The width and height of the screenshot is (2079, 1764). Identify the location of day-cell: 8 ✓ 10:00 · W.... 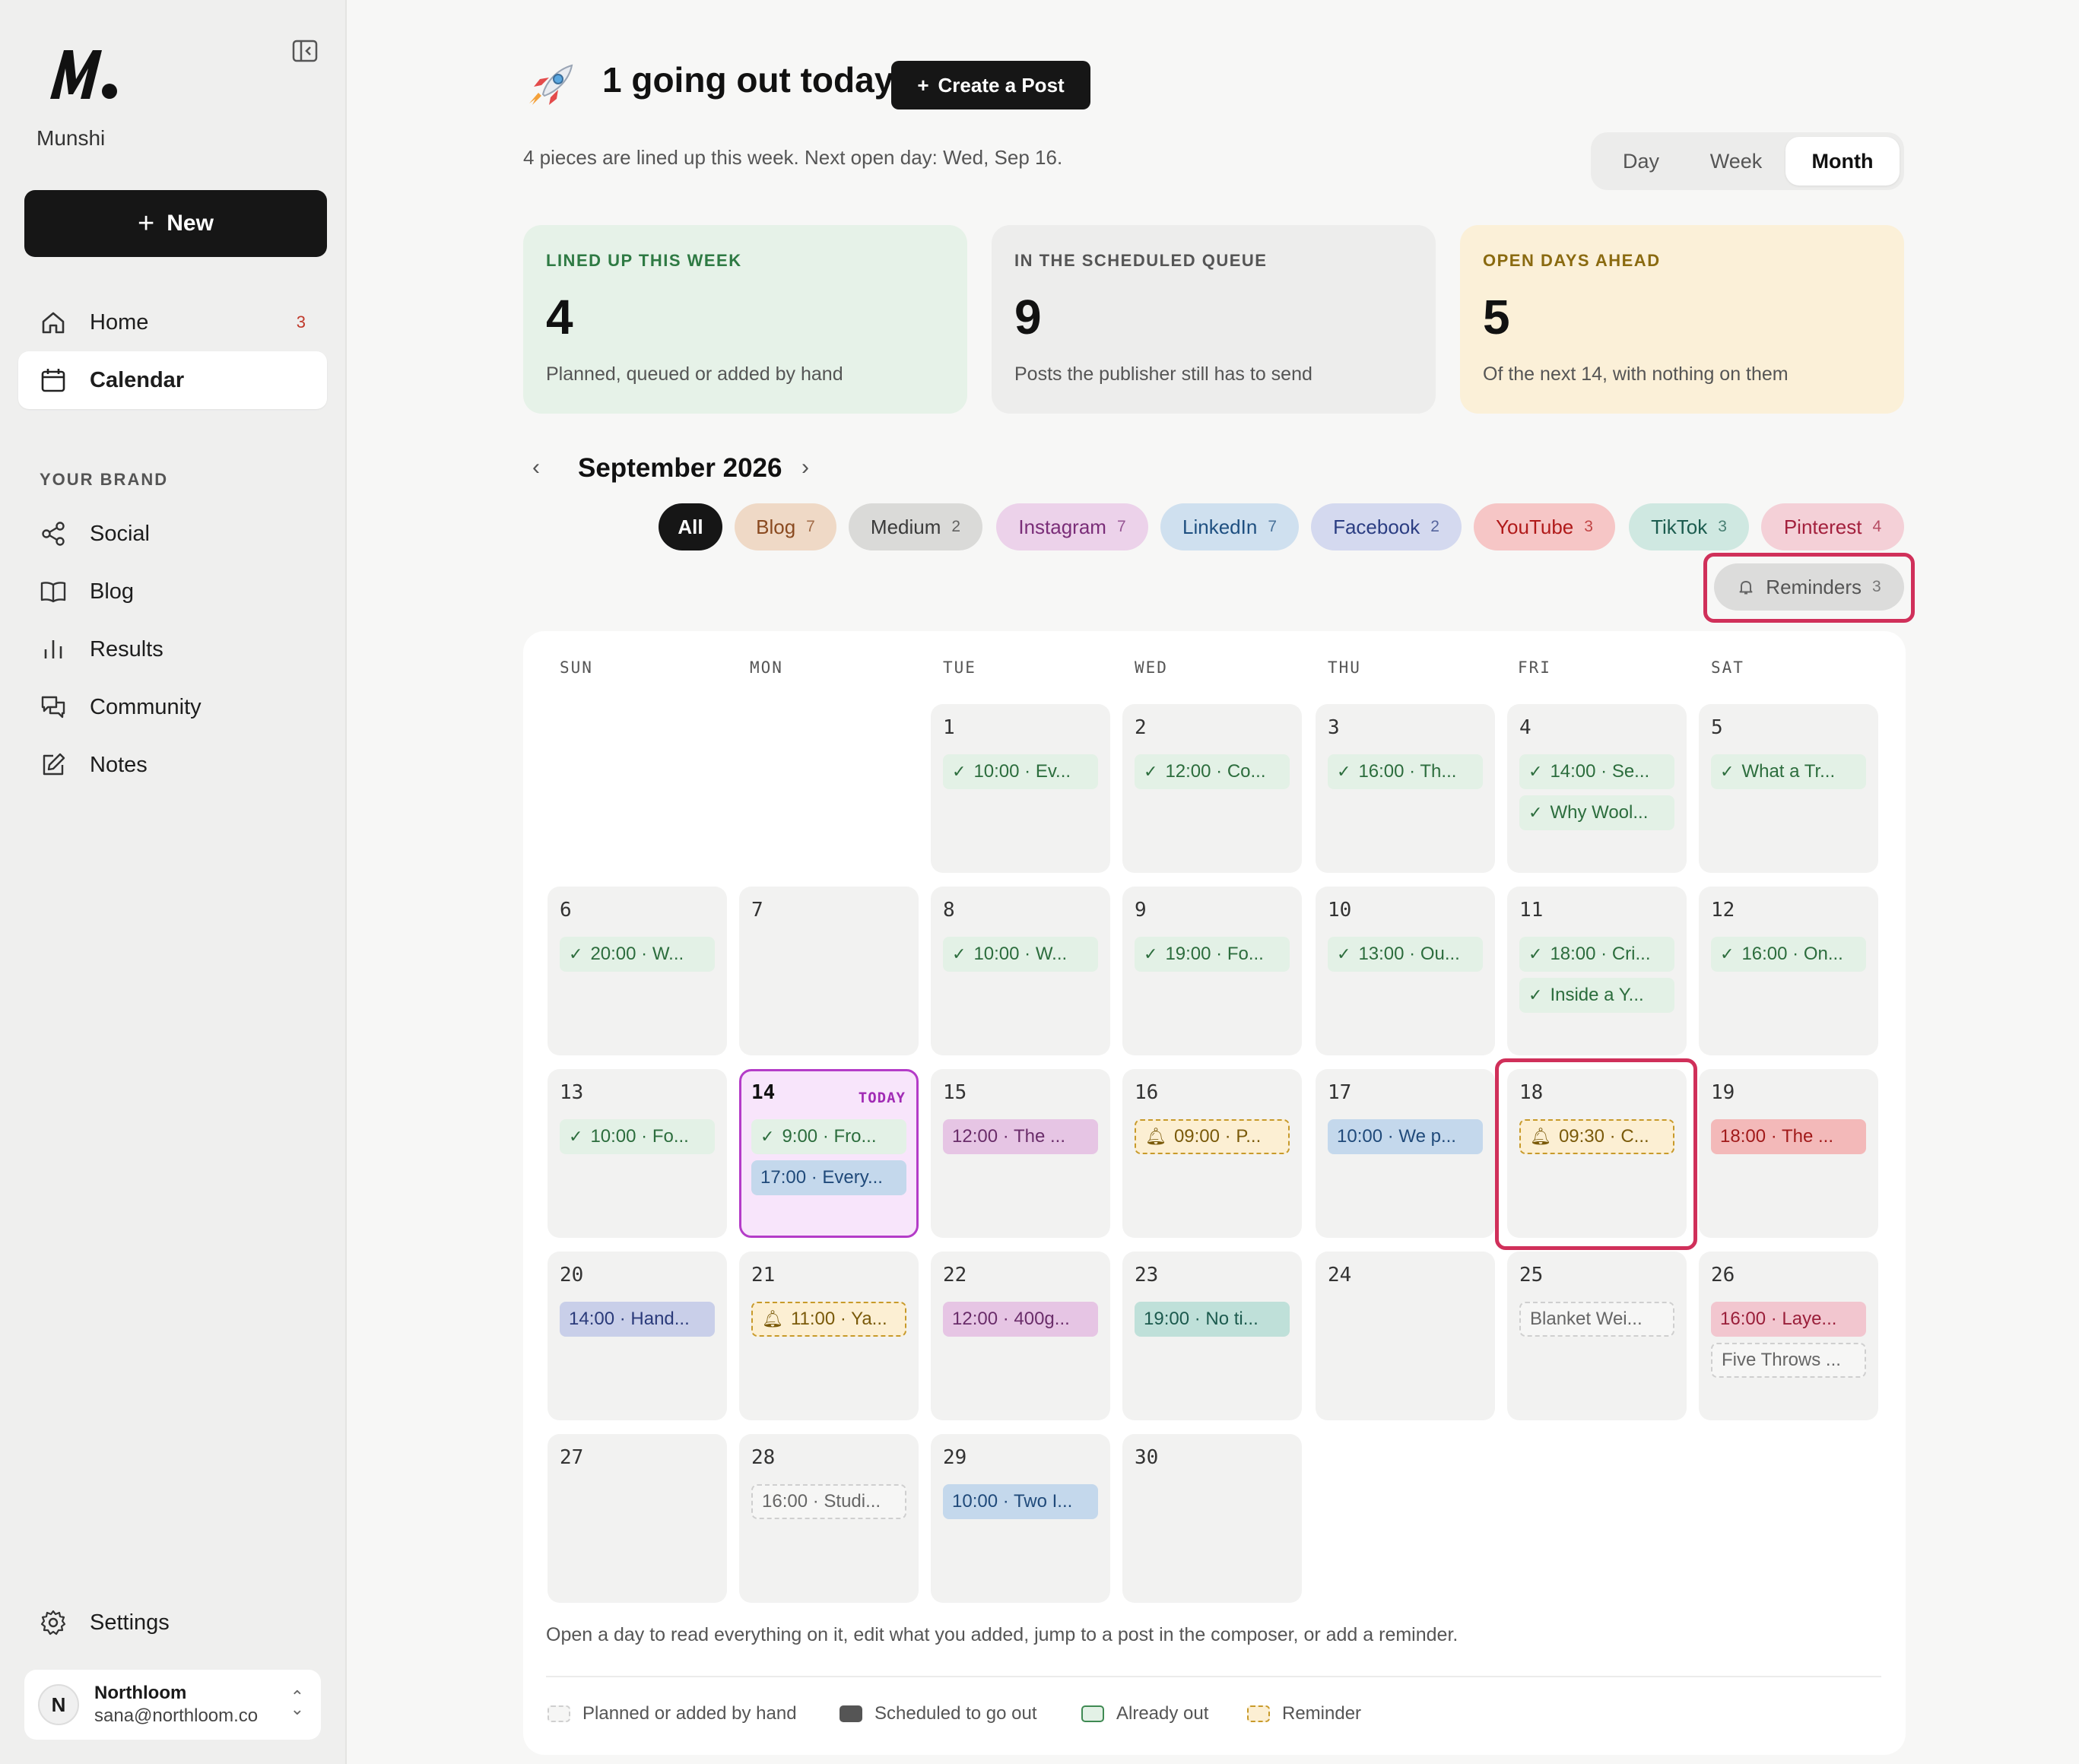
(1020, 971).